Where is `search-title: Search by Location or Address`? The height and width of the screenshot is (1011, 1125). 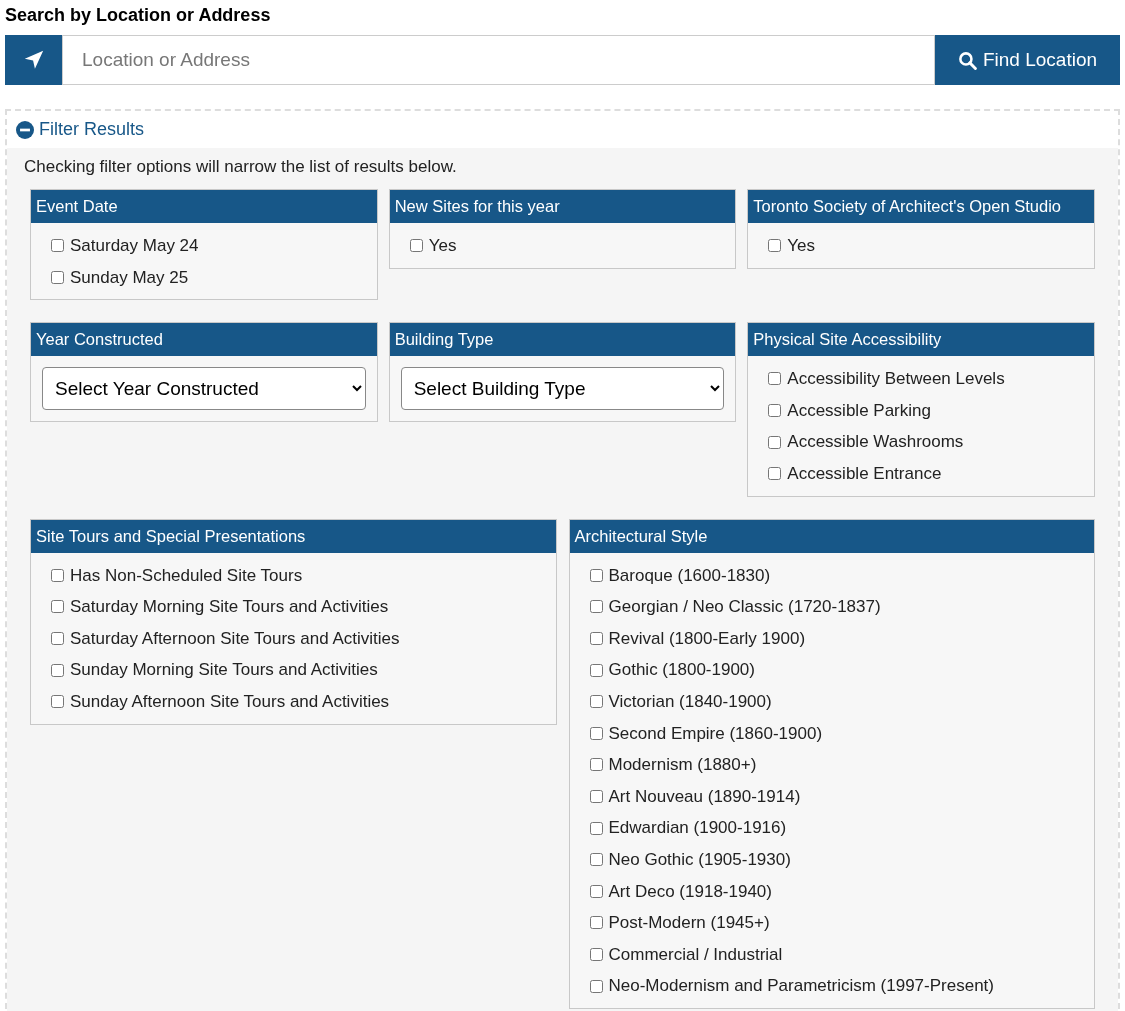 search-title: Search by Location or Address is located at coordinates (138, 15).